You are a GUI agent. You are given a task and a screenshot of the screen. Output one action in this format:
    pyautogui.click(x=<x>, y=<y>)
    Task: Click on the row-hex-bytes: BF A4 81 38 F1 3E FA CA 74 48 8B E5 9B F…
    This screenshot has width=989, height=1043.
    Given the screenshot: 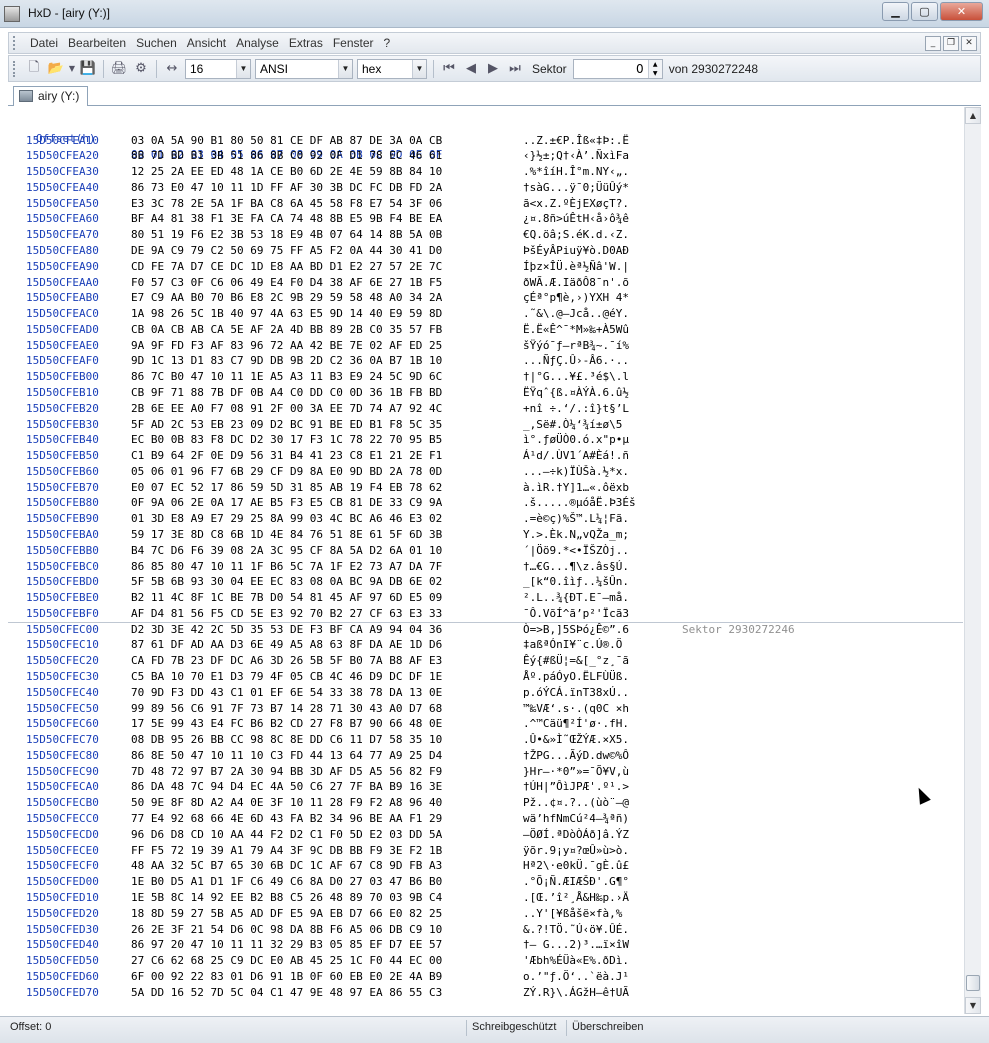 What is the action you would take?
    pyautogui.click(x=286, y=219)
    